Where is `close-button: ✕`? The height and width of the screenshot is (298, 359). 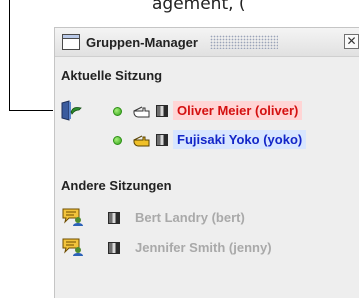
close-button: ✕ is located at coordinates (351, 41).